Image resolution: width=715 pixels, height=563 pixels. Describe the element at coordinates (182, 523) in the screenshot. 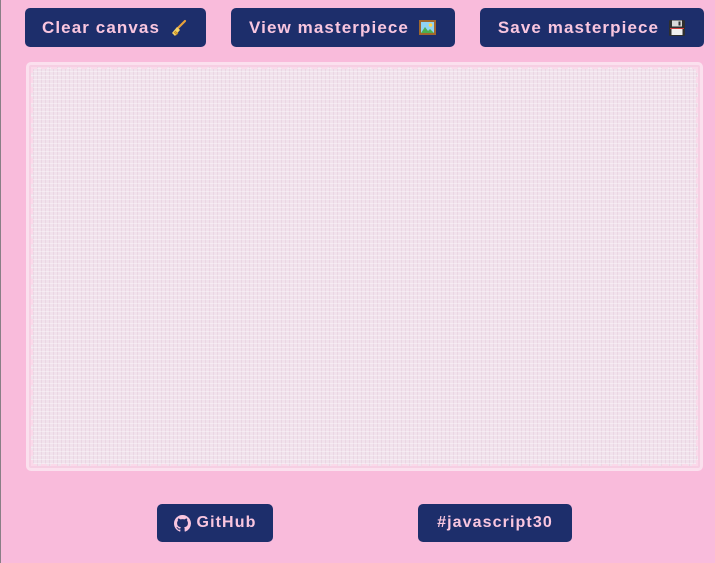

I see `github-icon` at that location.